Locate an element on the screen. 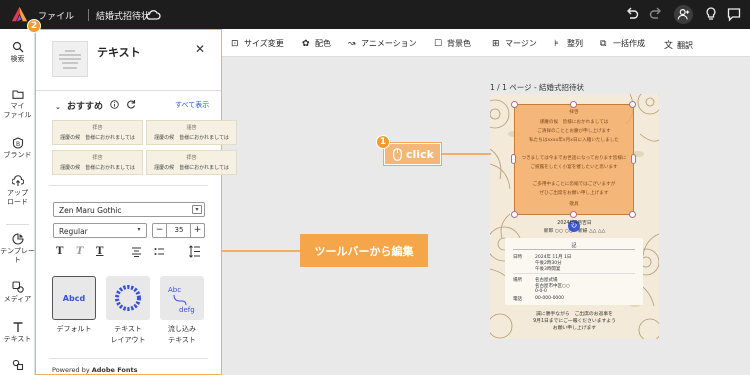 Image resolution: width=750 pixels, height=375 pixels. recommend-header: ⌄ おすすめ is located at coordinates (79, 105).